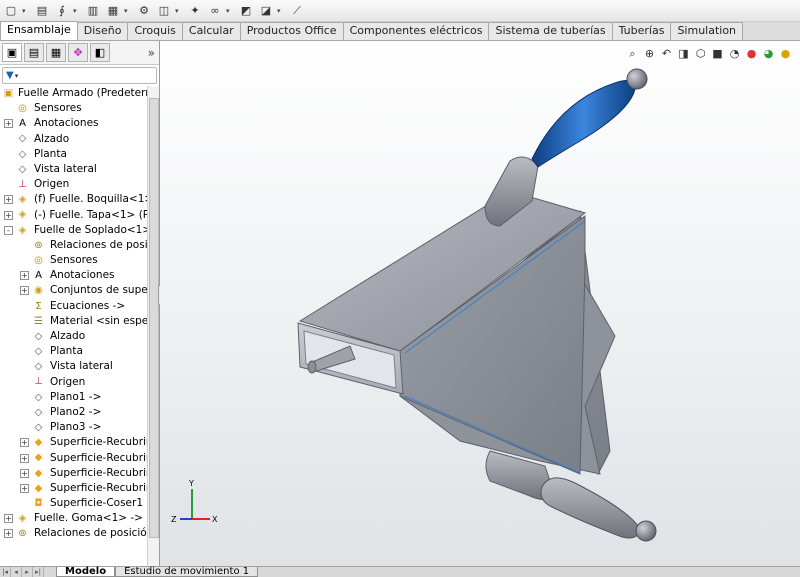 The image size is (800, 577). I want to click on tab-productos-office: Productos Office, so click(291, 31).